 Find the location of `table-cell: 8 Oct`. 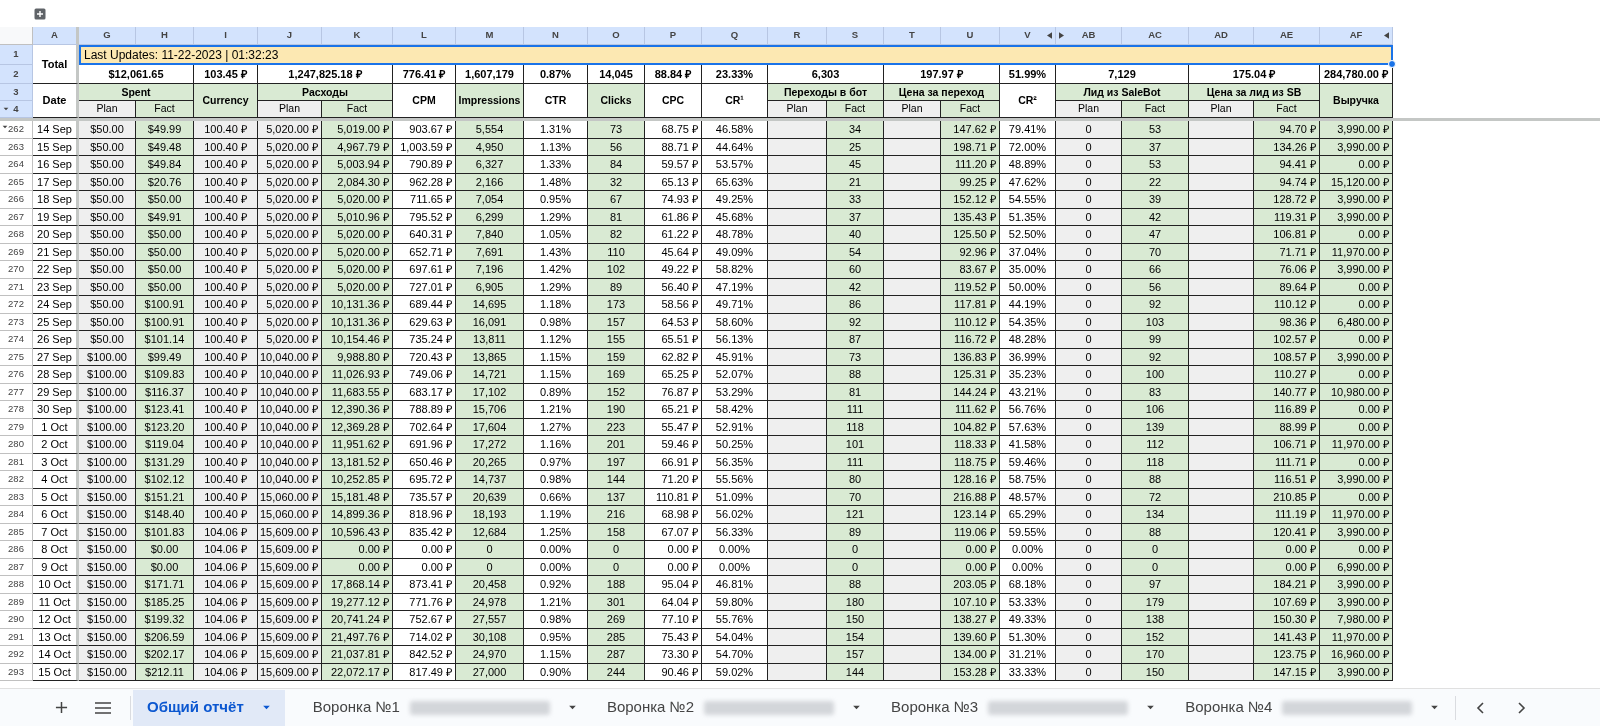

table-cell: 8 Oct is located at coordinates (56, 550).